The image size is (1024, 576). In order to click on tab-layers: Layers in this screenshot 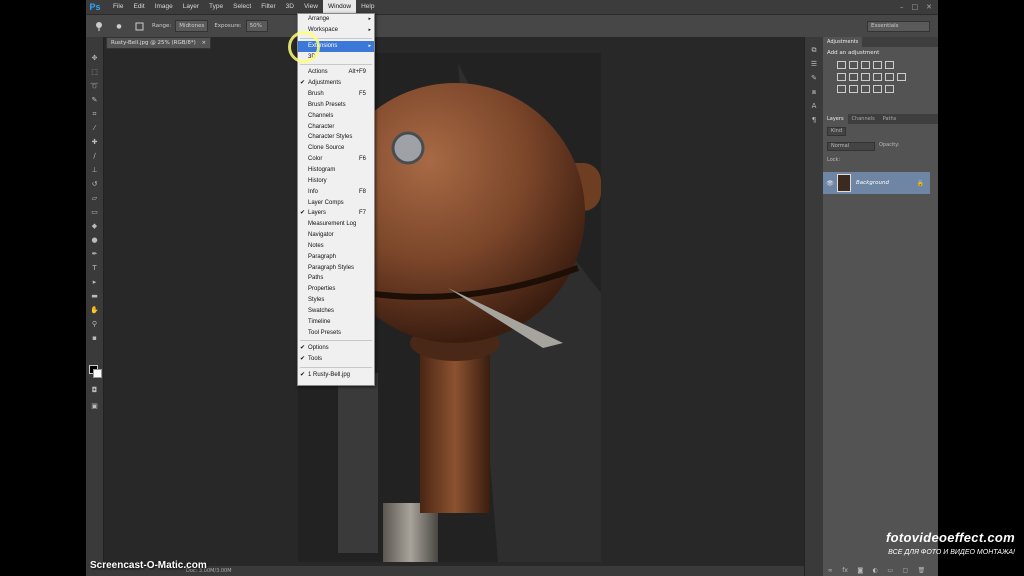, I will do `click(835, 119)`.